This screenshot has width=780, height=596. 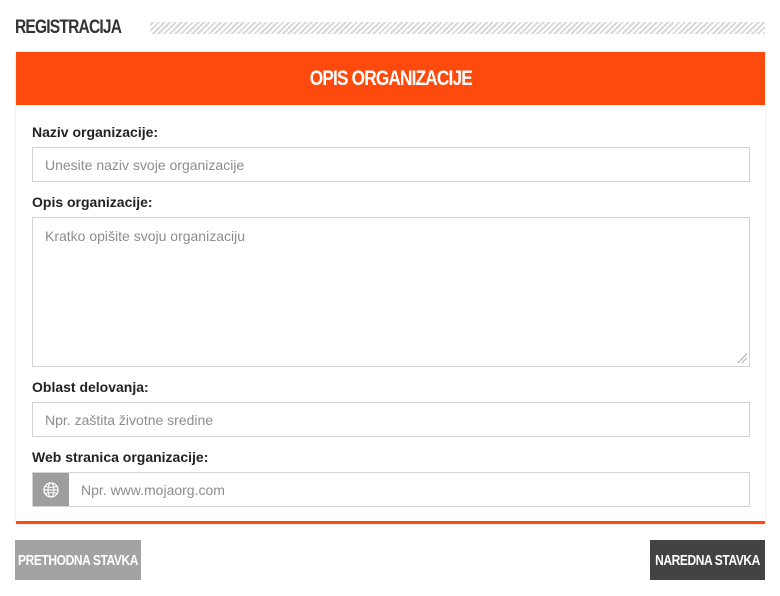 I want to click on previous-step-button: PRETHODNA STAVKA, so click(x=78, y=560).